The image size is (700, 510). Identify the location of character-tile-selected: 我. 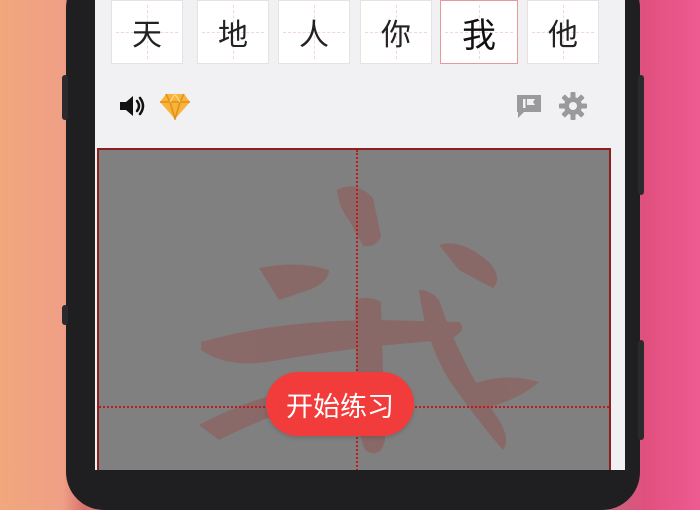
(479, 32).